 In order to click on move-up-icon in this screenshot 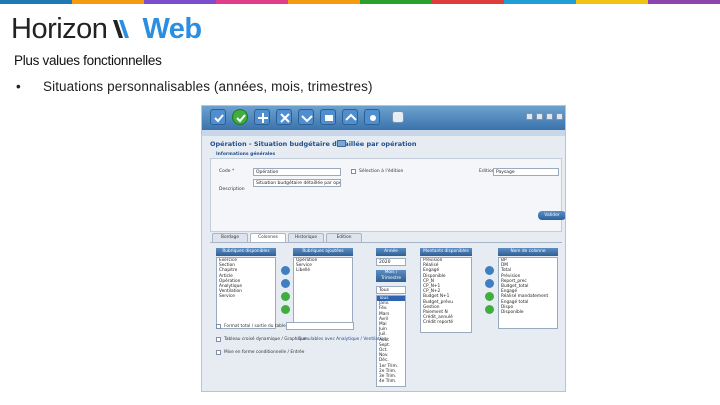, I will do `click(285, 296)`.